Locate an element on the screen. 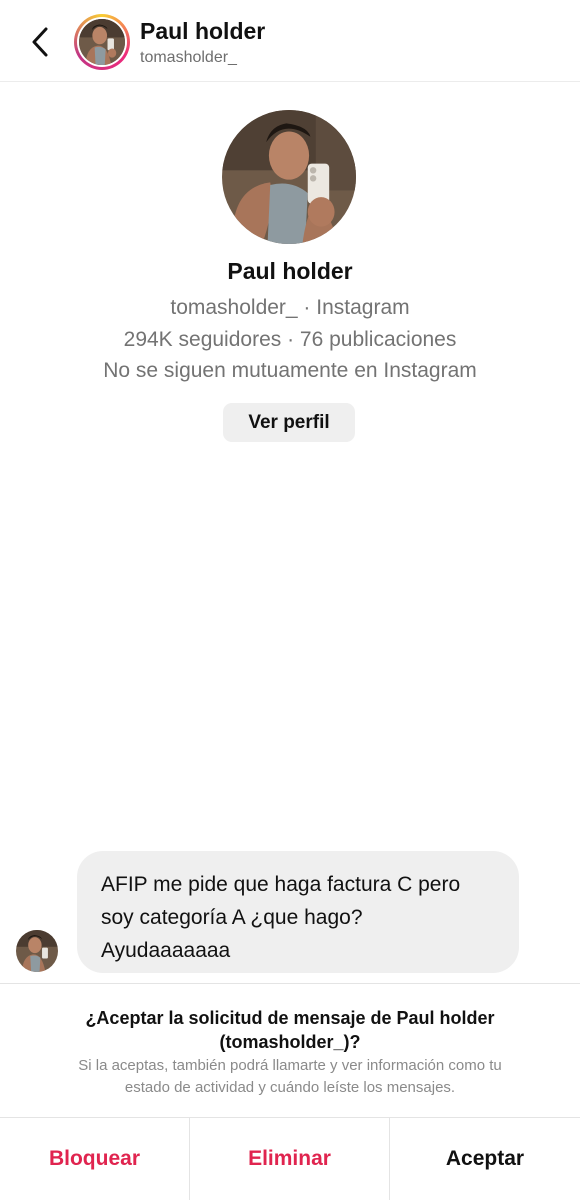  delete-button: Eliminar is located at coordinates (290, 1159).